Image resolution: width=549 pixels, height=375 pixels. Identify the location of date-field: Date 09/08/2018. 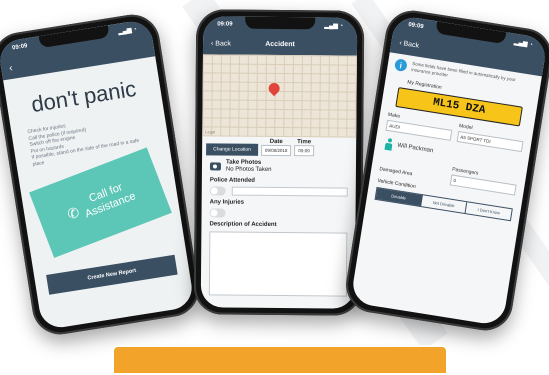
(276, 148).